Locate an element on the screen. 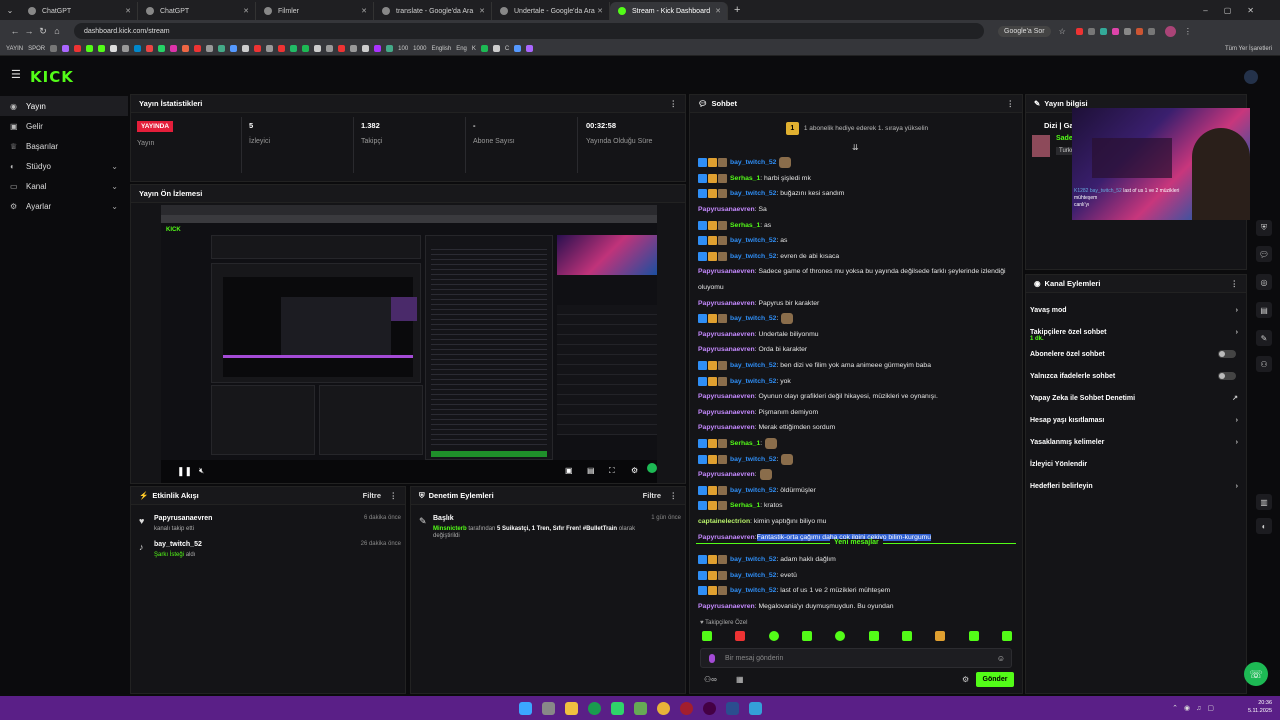 Image resolution: width=1280 pixels, height=720 pixels. extensions-area is located at coordinates (1115, 31).